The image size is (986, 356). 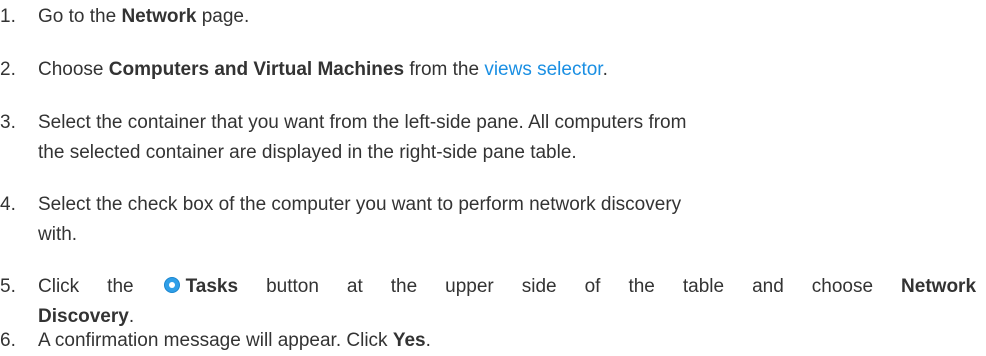 I want to click on step-1: 1. Go to the Network page., so click(x=493, y=17).